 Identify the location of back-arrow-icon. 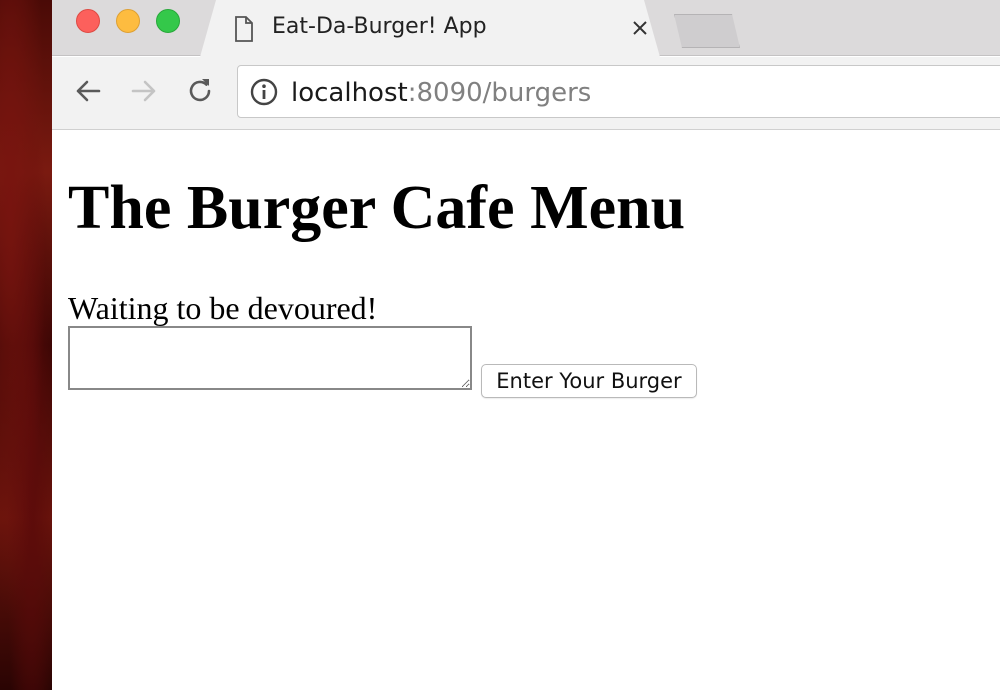
(88, 91).